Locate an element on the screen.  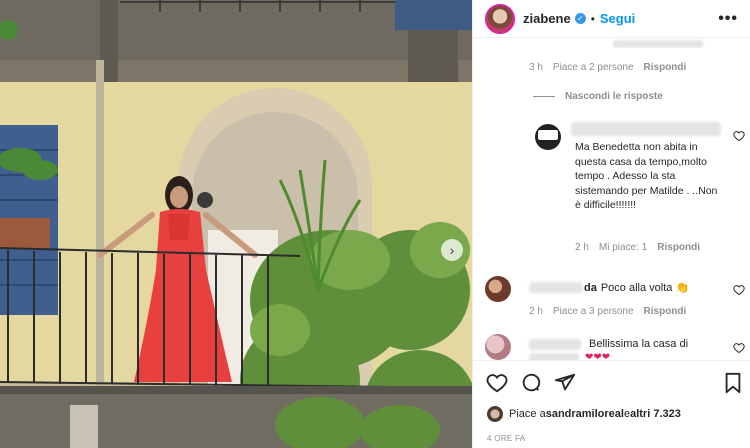
comment-meta: 3 h Piace a 2 persone Rispondi is located at coordinates (607, 67).